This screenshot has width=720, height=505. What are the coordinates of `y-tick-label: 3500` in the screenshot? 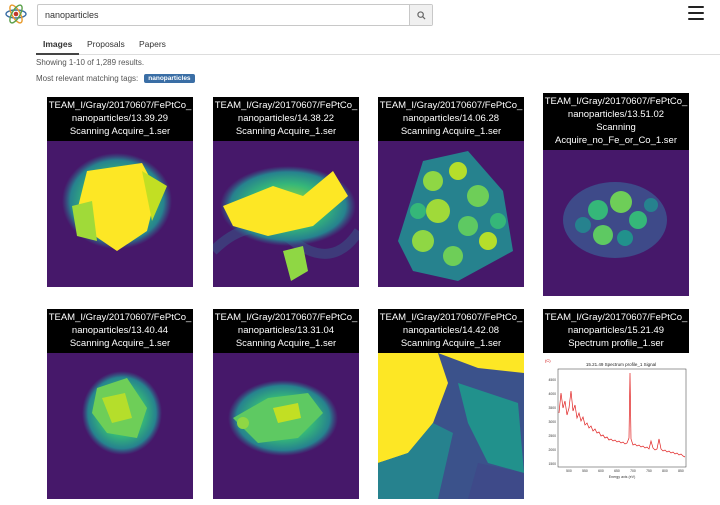 It's located at (552, 408).